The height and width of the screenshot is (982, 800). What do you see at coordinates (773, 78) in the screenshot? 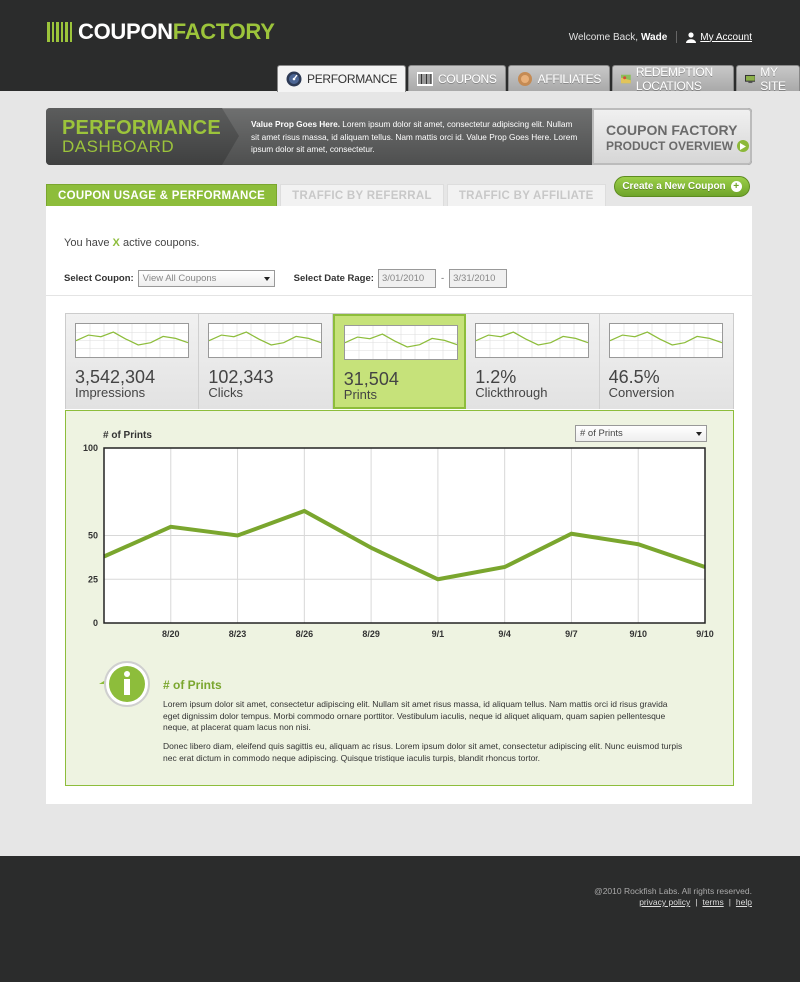
I see `tab-label: My Site` at bounding box center [773, 78].